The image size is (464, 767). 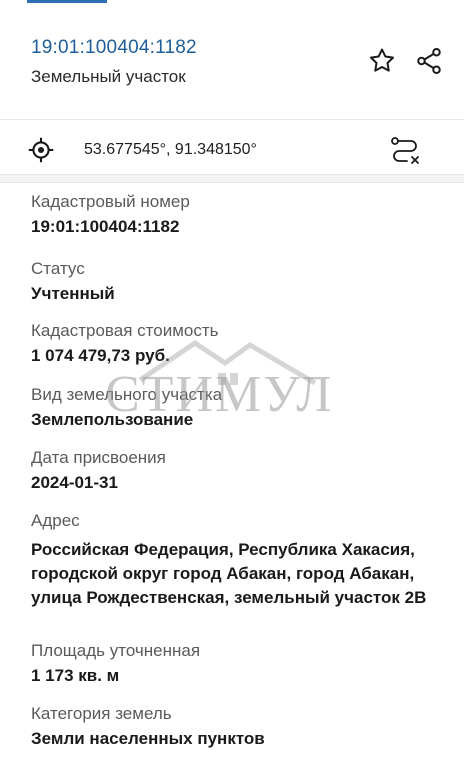 What do you see at coordinates (232, 178) in the screenshot?
I see `coordinates-divider` at bounding box center [232, 178].